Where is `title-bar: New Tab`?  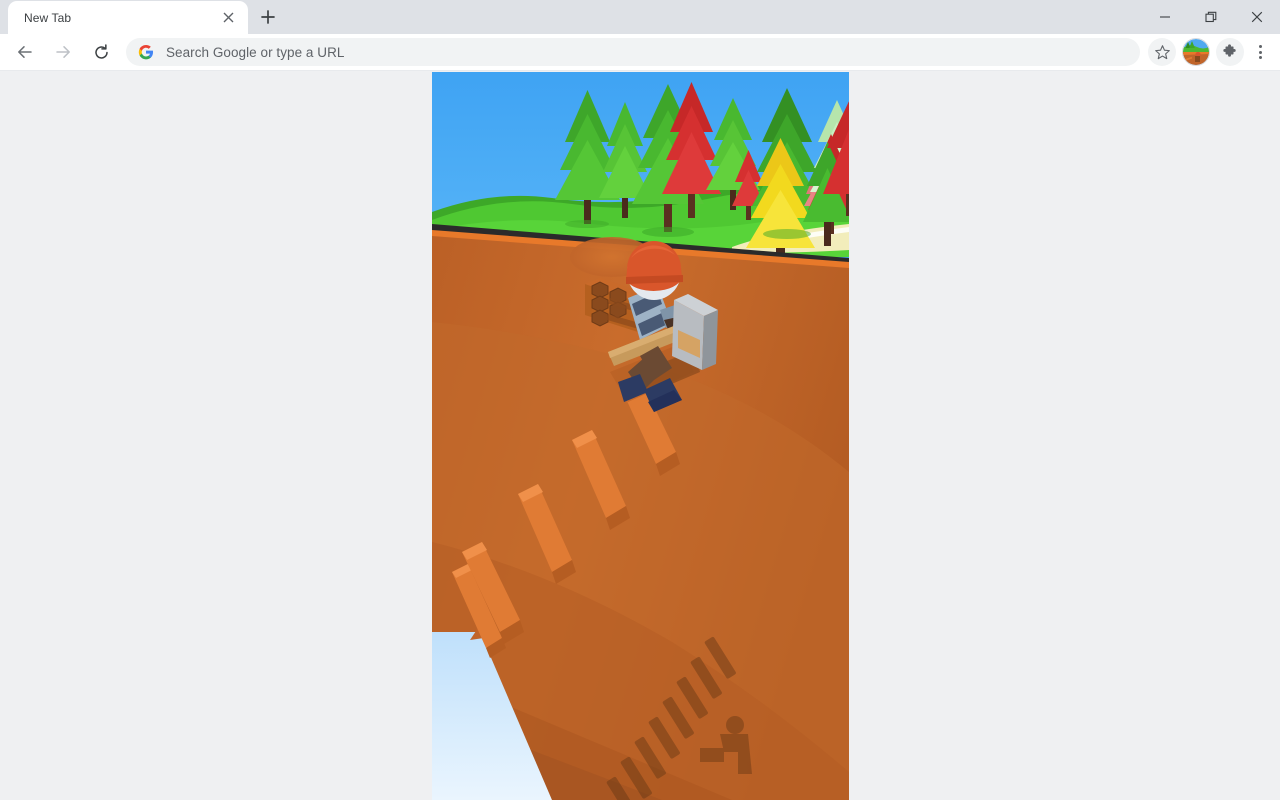 title-bar: New Tab is located at coordinates (640, 17).